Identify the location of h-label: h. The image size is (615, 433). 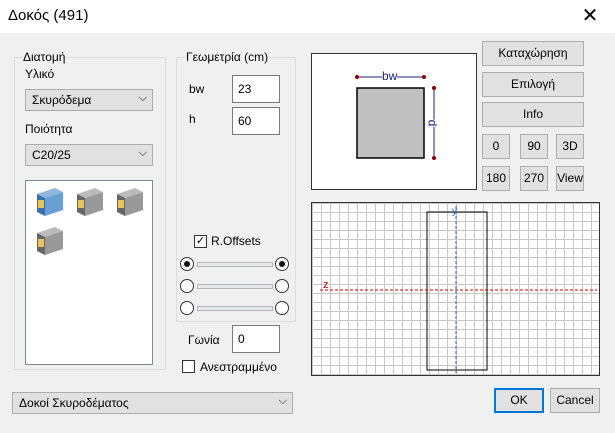
(192, 119).